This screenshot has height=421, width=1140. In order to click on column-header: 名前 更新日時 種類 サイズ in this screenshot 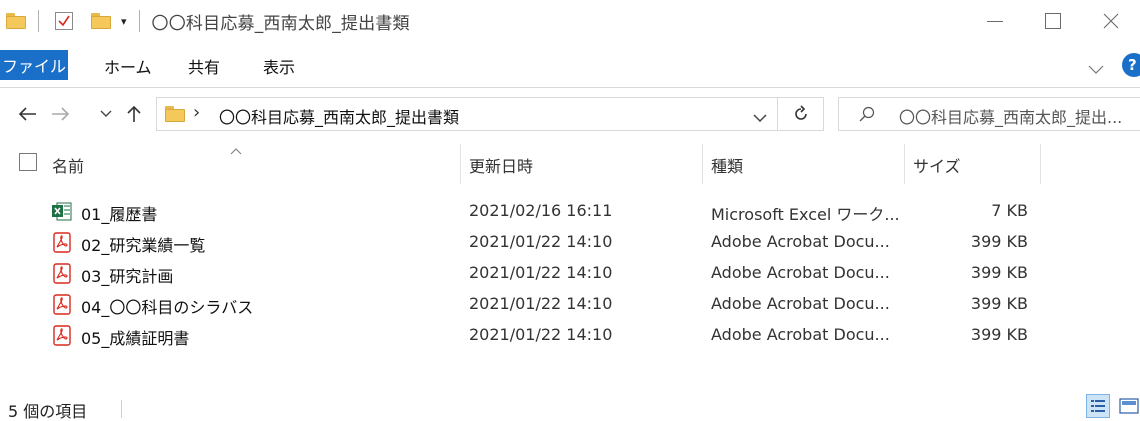, I will do `click(570, 163)`.